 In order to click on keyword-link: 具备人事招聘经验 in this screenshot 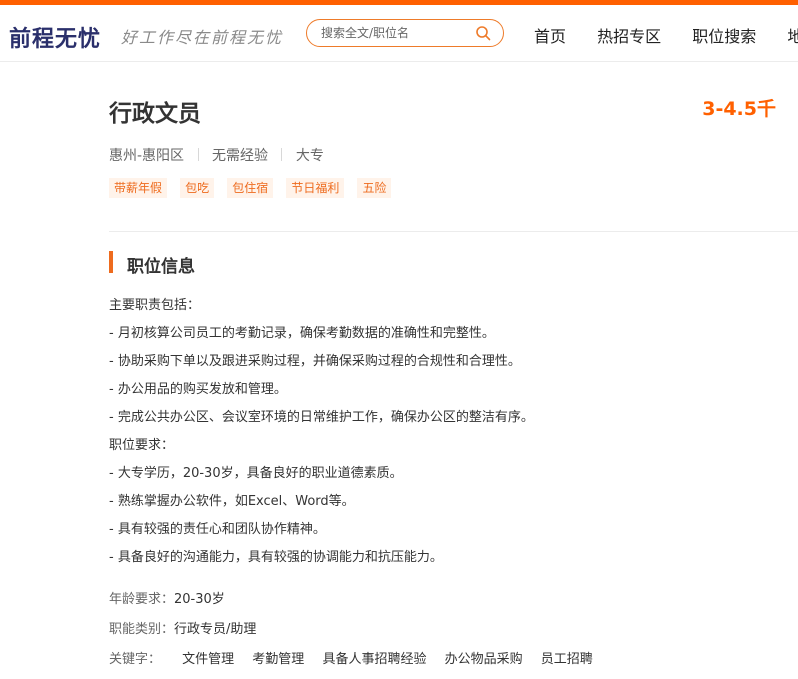, I will do `click(374, 657)`.